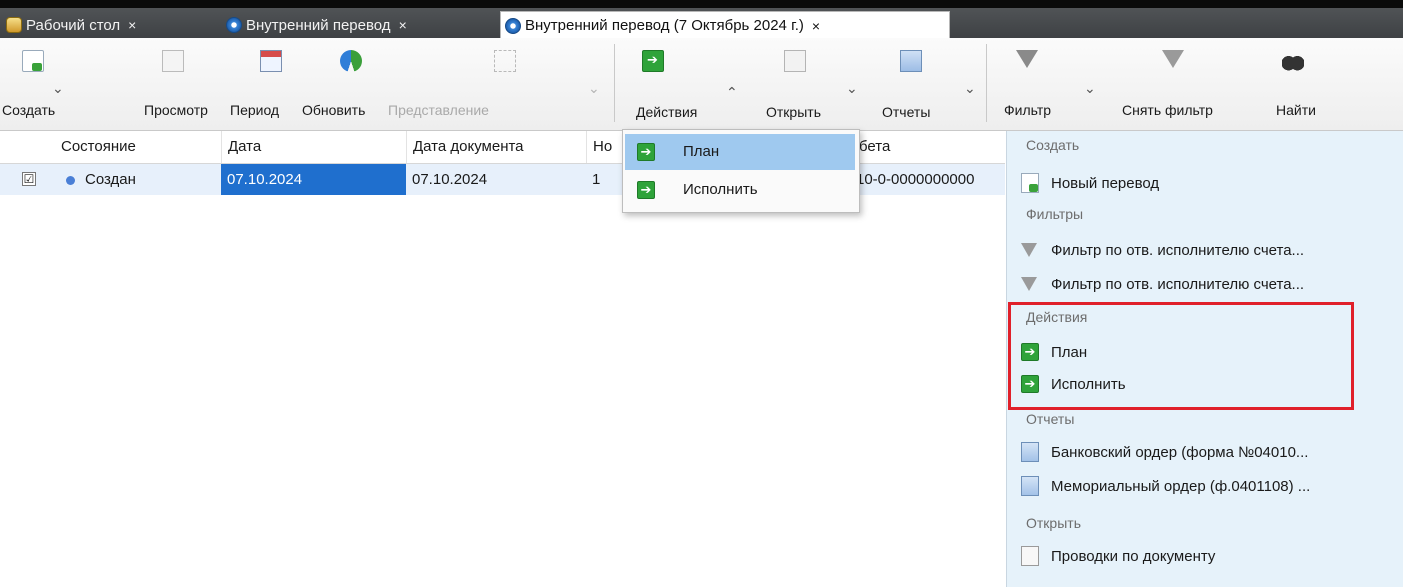 Image resolution: width=1403 pixels, height=587 pixels. I want to click on status-text: Создан, so click(110, 179).